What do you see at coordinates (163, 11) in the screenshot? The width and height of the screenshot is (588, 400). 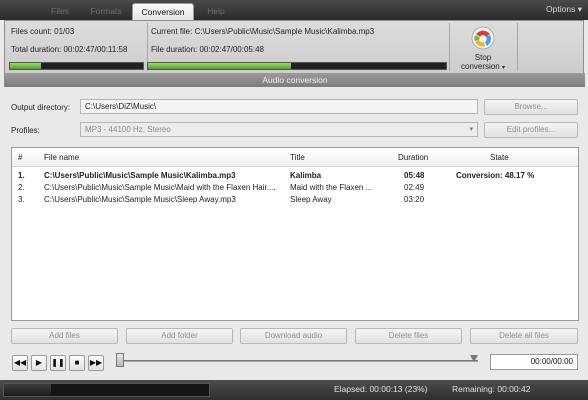 I see `tab-conversion: Conversion` at bounding box center [163, 11].